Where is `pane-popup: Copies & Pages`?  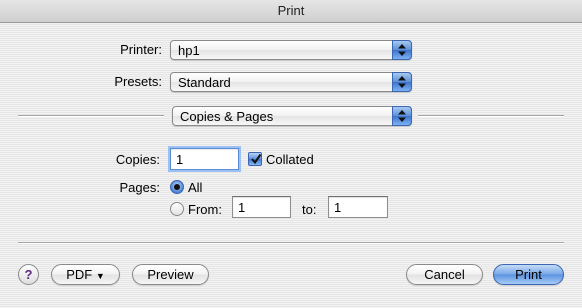 pane-popup: Copies & Pages is located at coordinates (292, 116).